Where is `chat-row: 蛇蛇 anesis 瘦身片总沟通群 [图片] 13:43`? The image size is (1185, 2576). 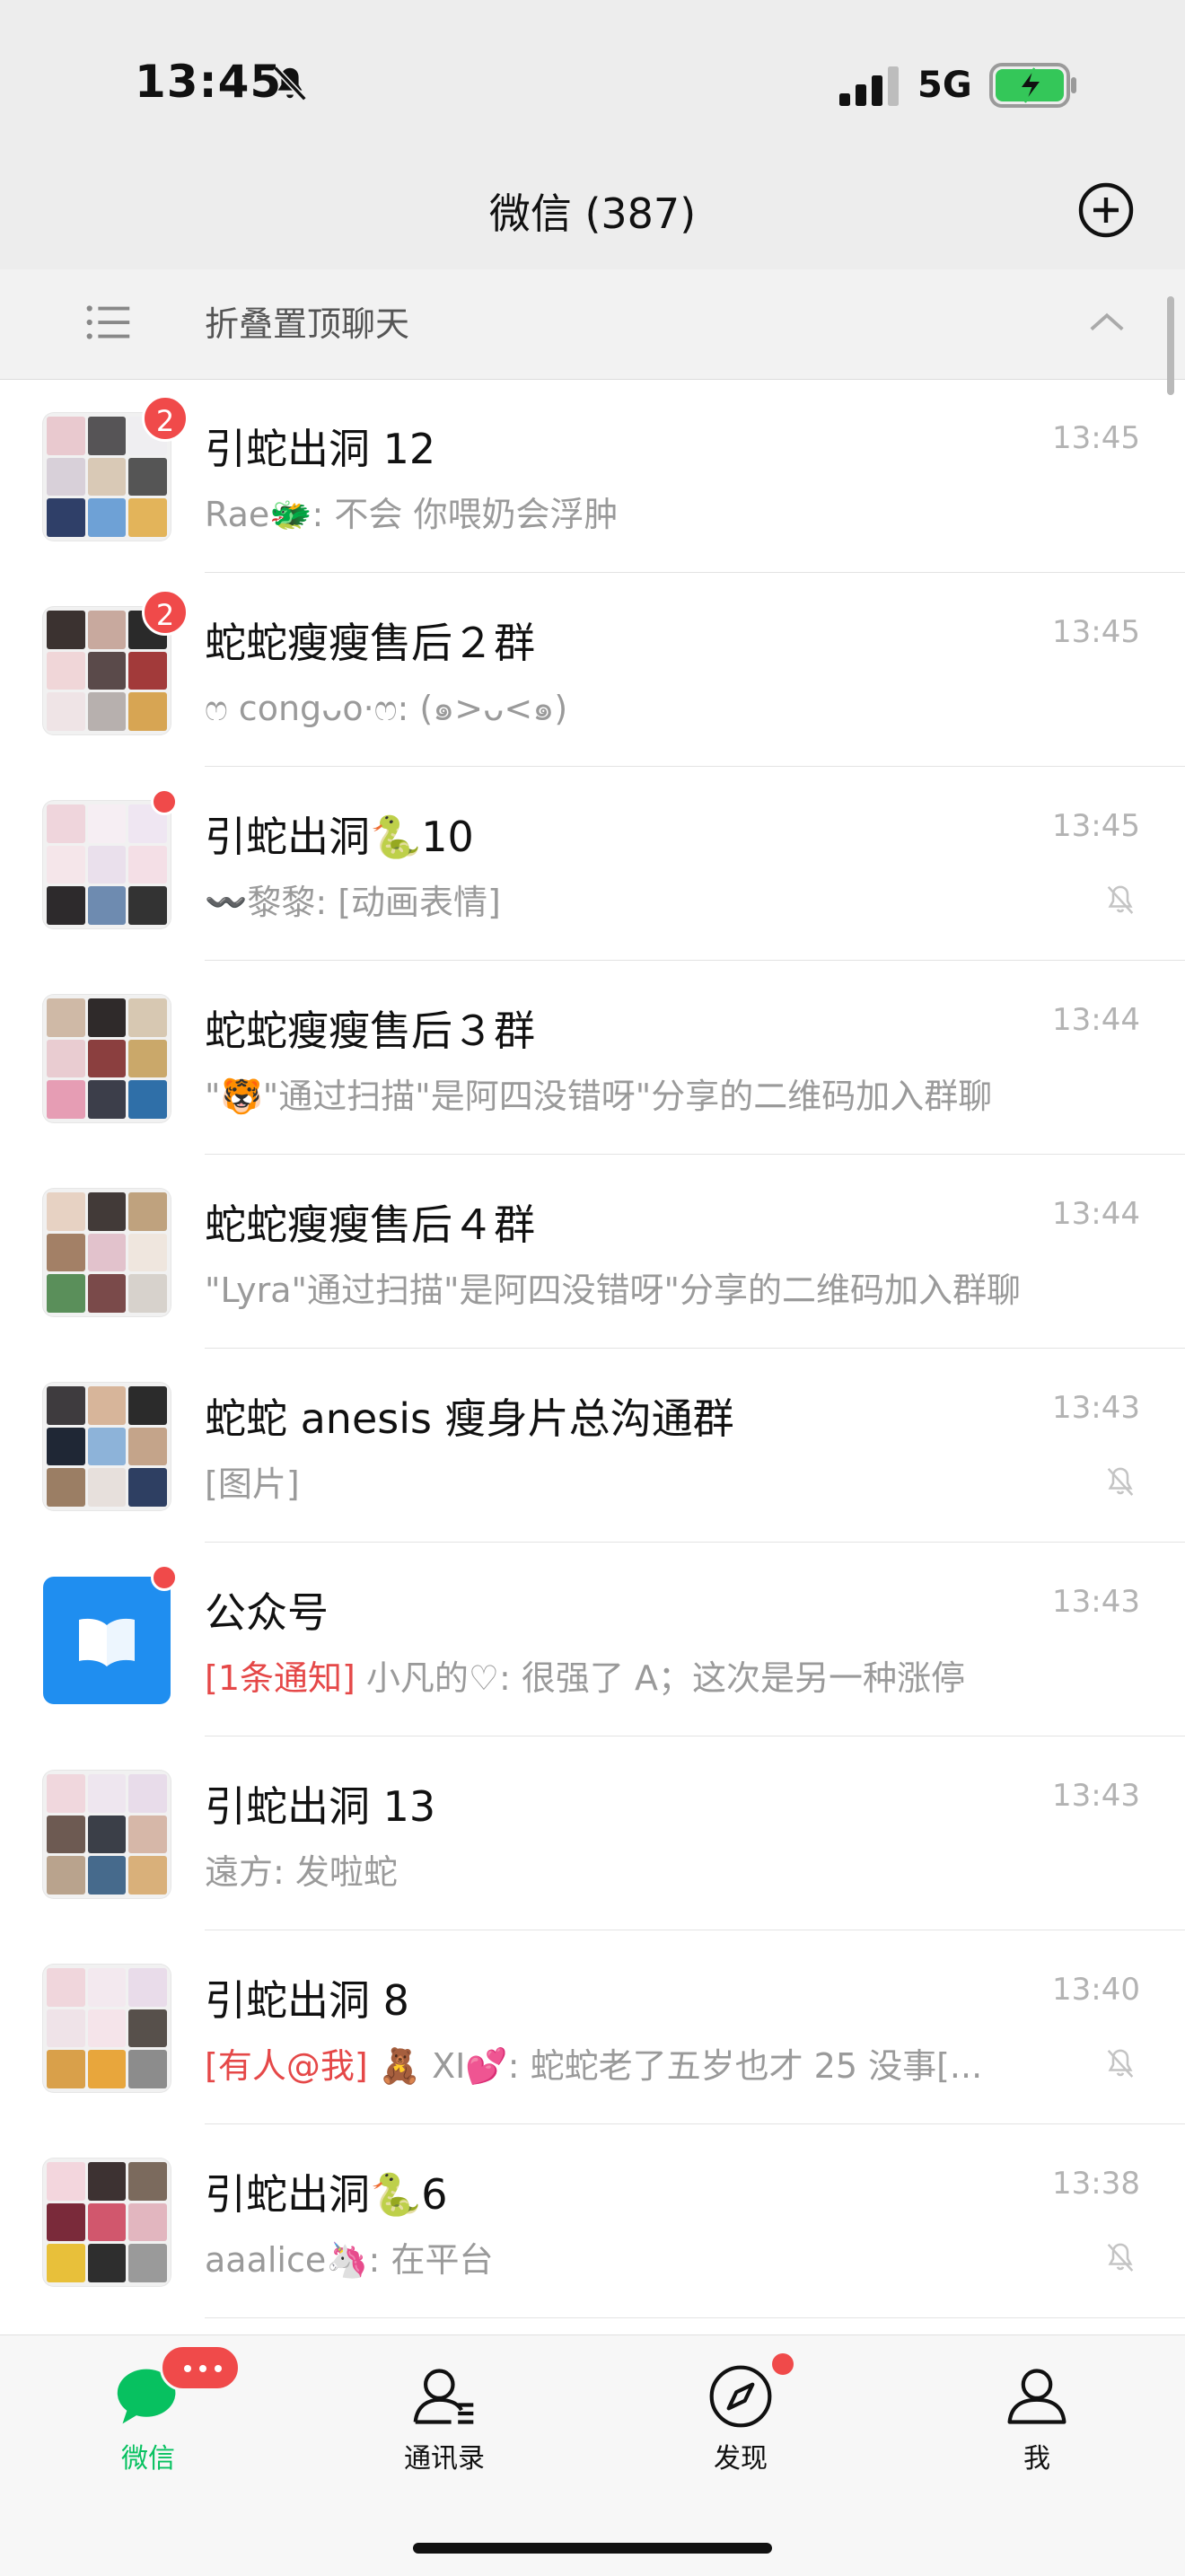
chat-row: 蛇蛇 anesis 瘦身片总沟通群 [图片] 13:43 is located at coordinates (592, 1446).